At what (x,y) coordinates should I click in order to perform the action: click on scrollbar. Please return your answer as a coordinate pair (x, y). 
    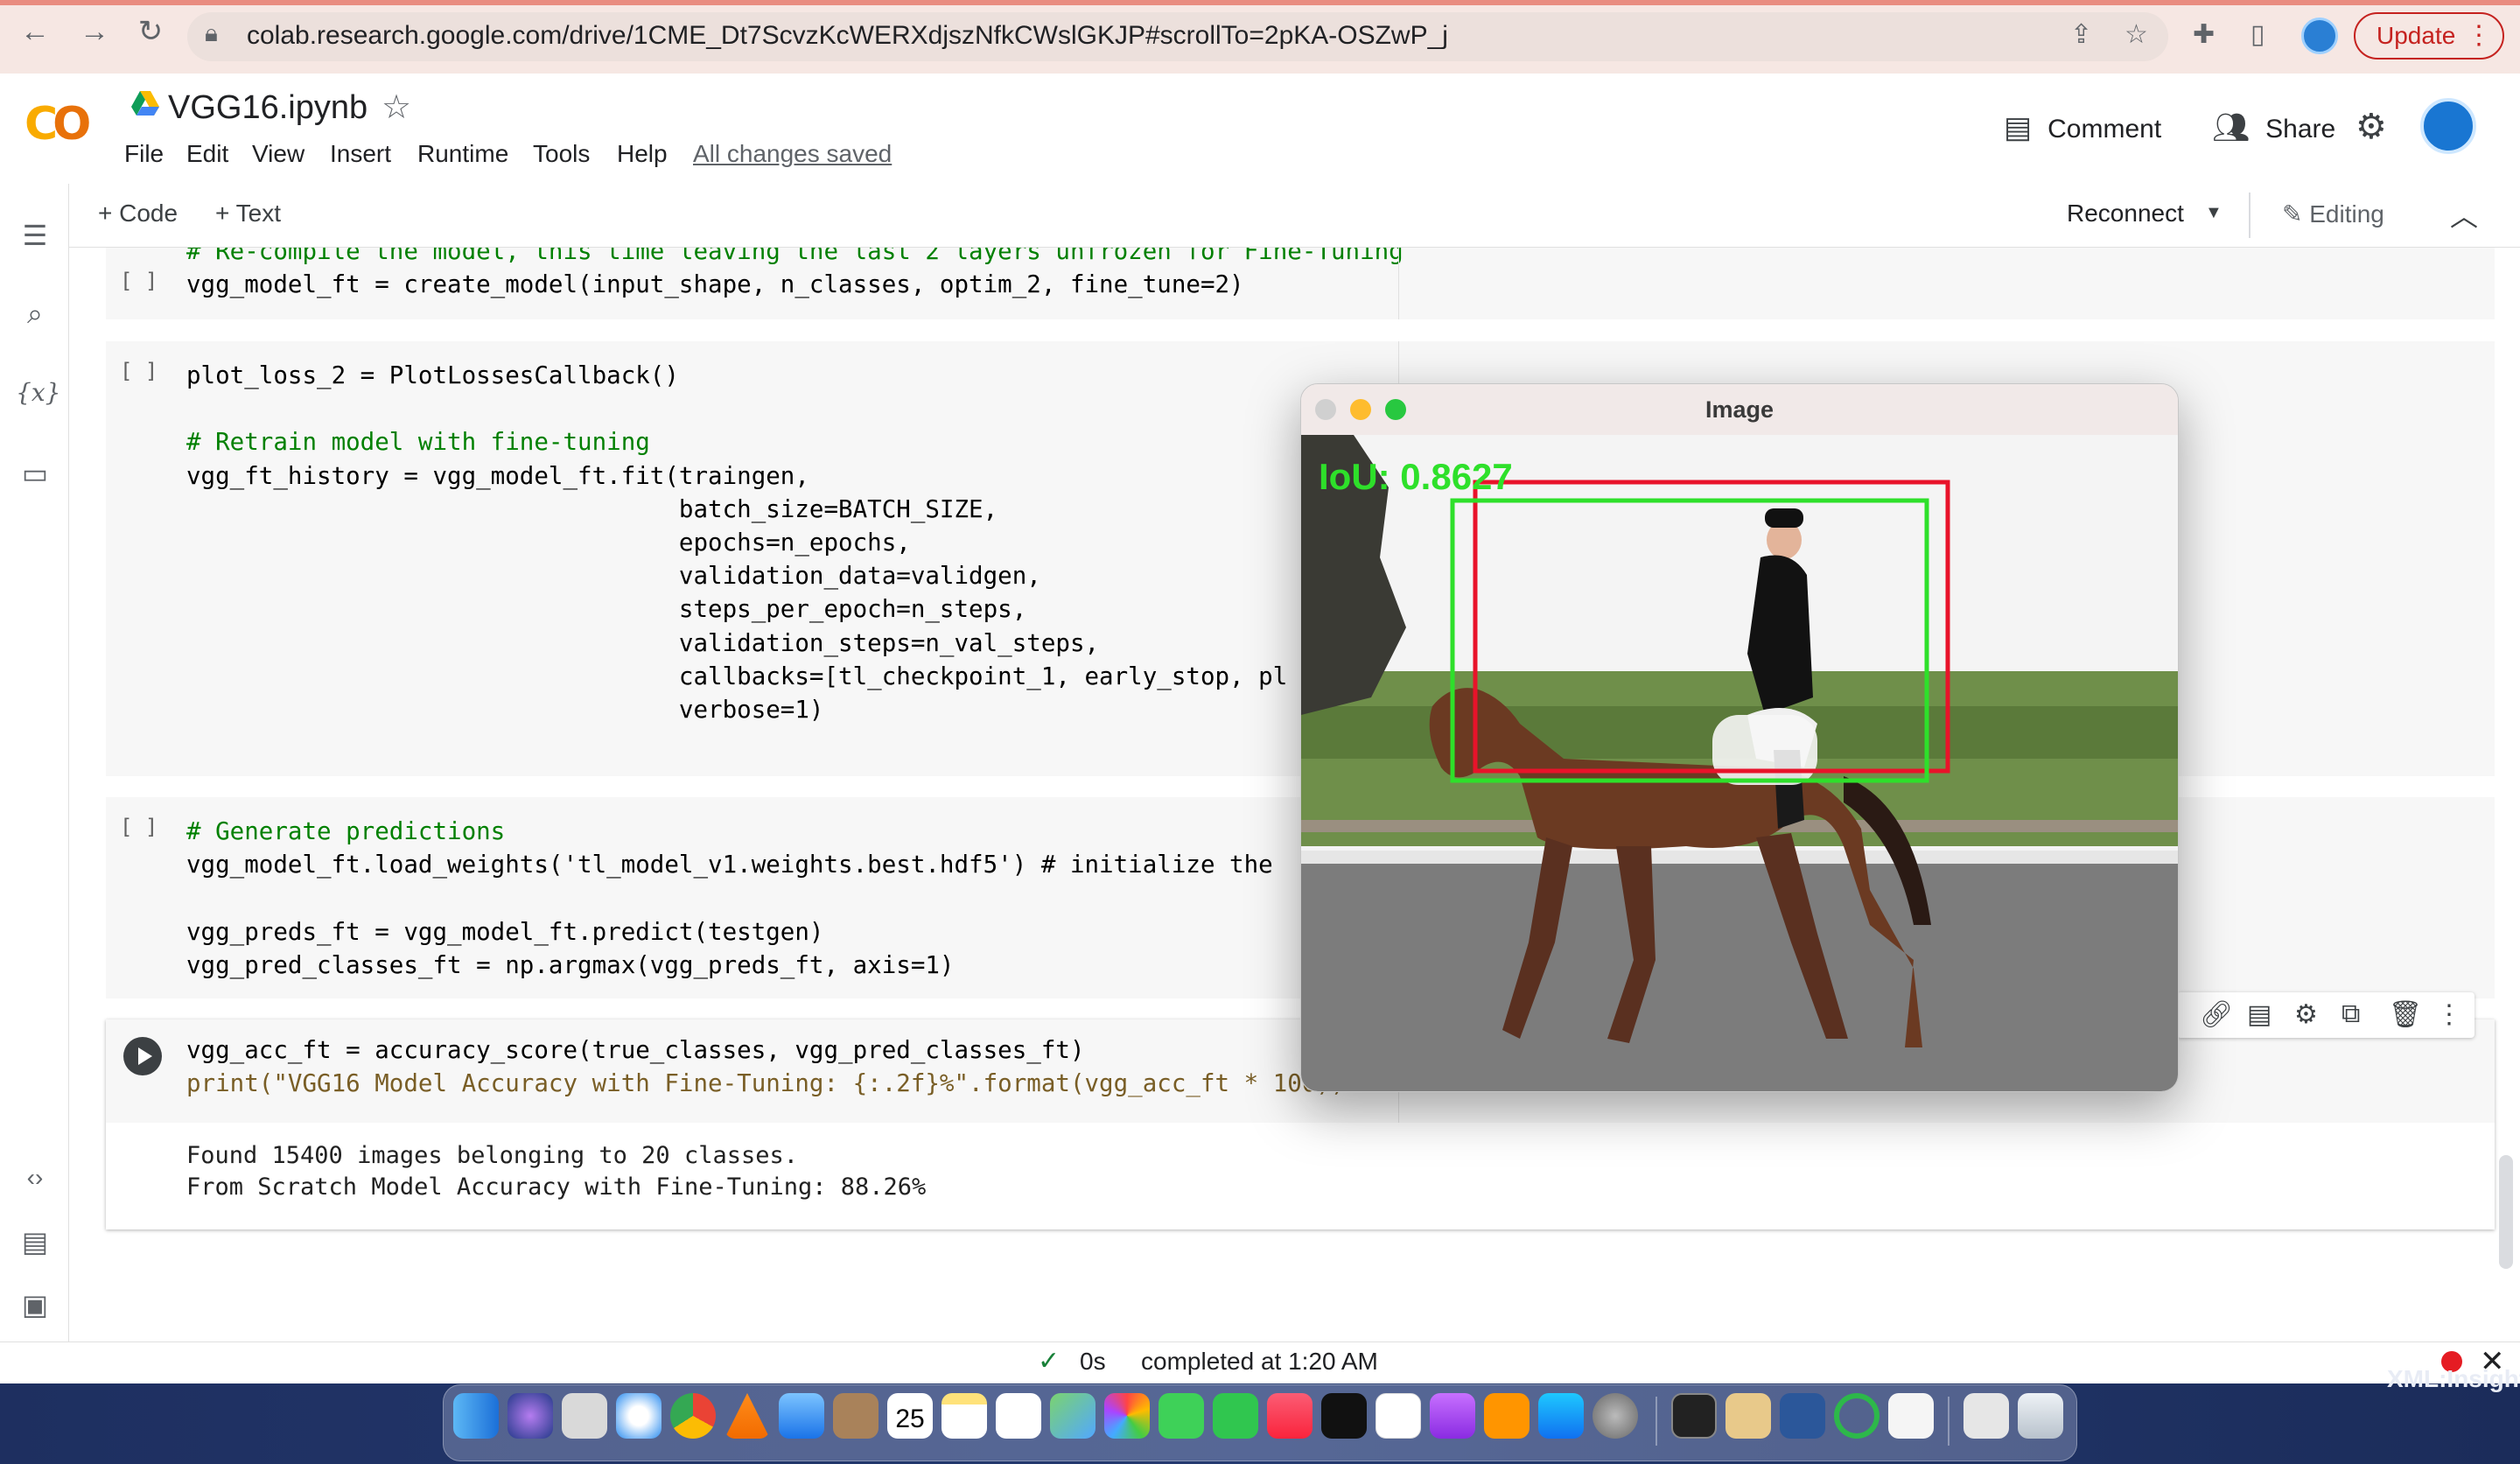
    Looking at the image, I should click on (2506, 1212).